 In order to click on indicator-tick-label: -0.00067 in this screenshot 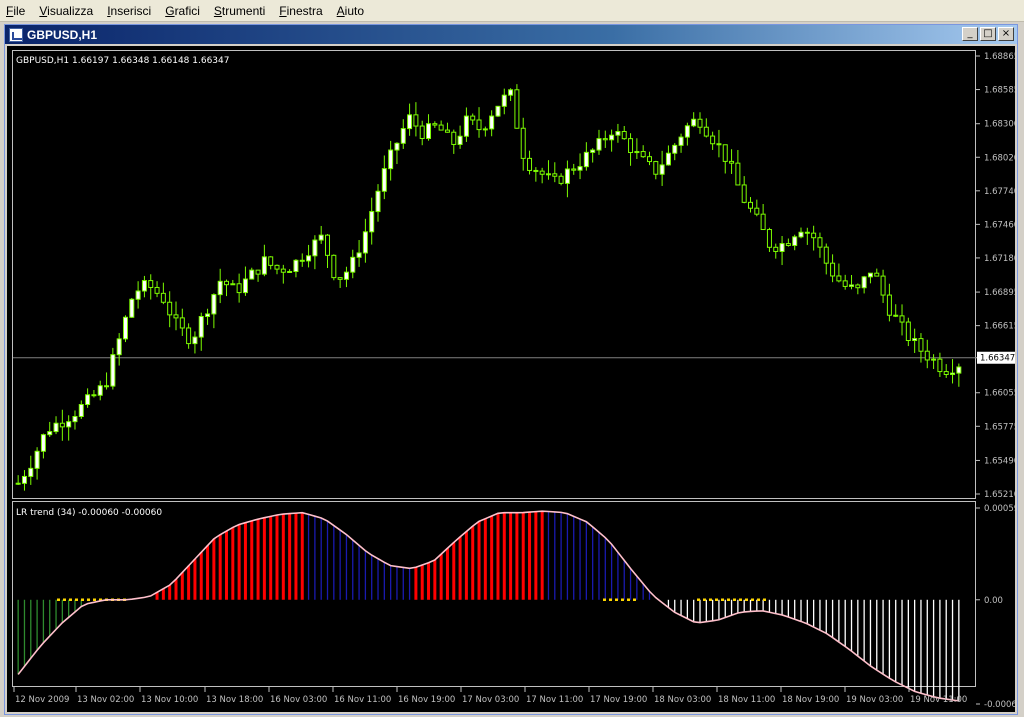, I will do `click(999, 705)`.